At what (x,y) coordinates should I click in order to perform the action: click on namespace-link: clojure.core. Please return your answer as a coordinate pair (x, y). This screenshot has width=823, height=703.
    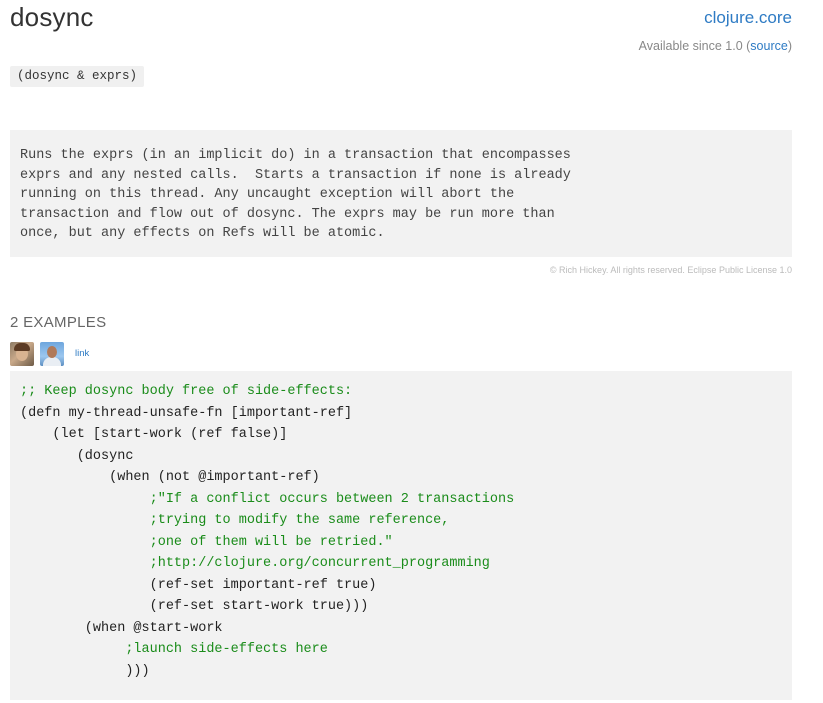
    Looking at the image, I should click on (748, 18).